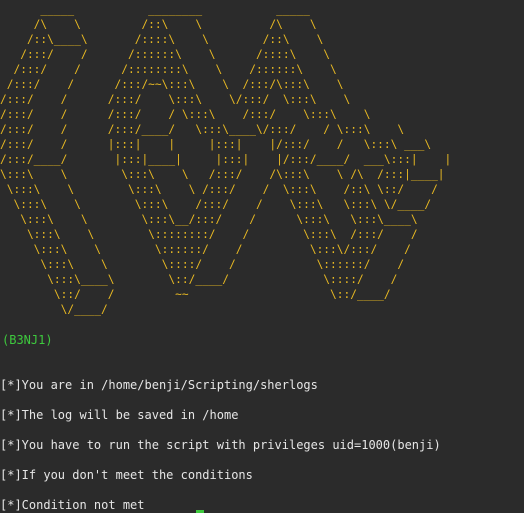 The image size is (524, 513). What do you see at coordinates (27, 340) in the screenshot?
I see `author-tag: (B3NJ1)` at bounding box center [27, 340].